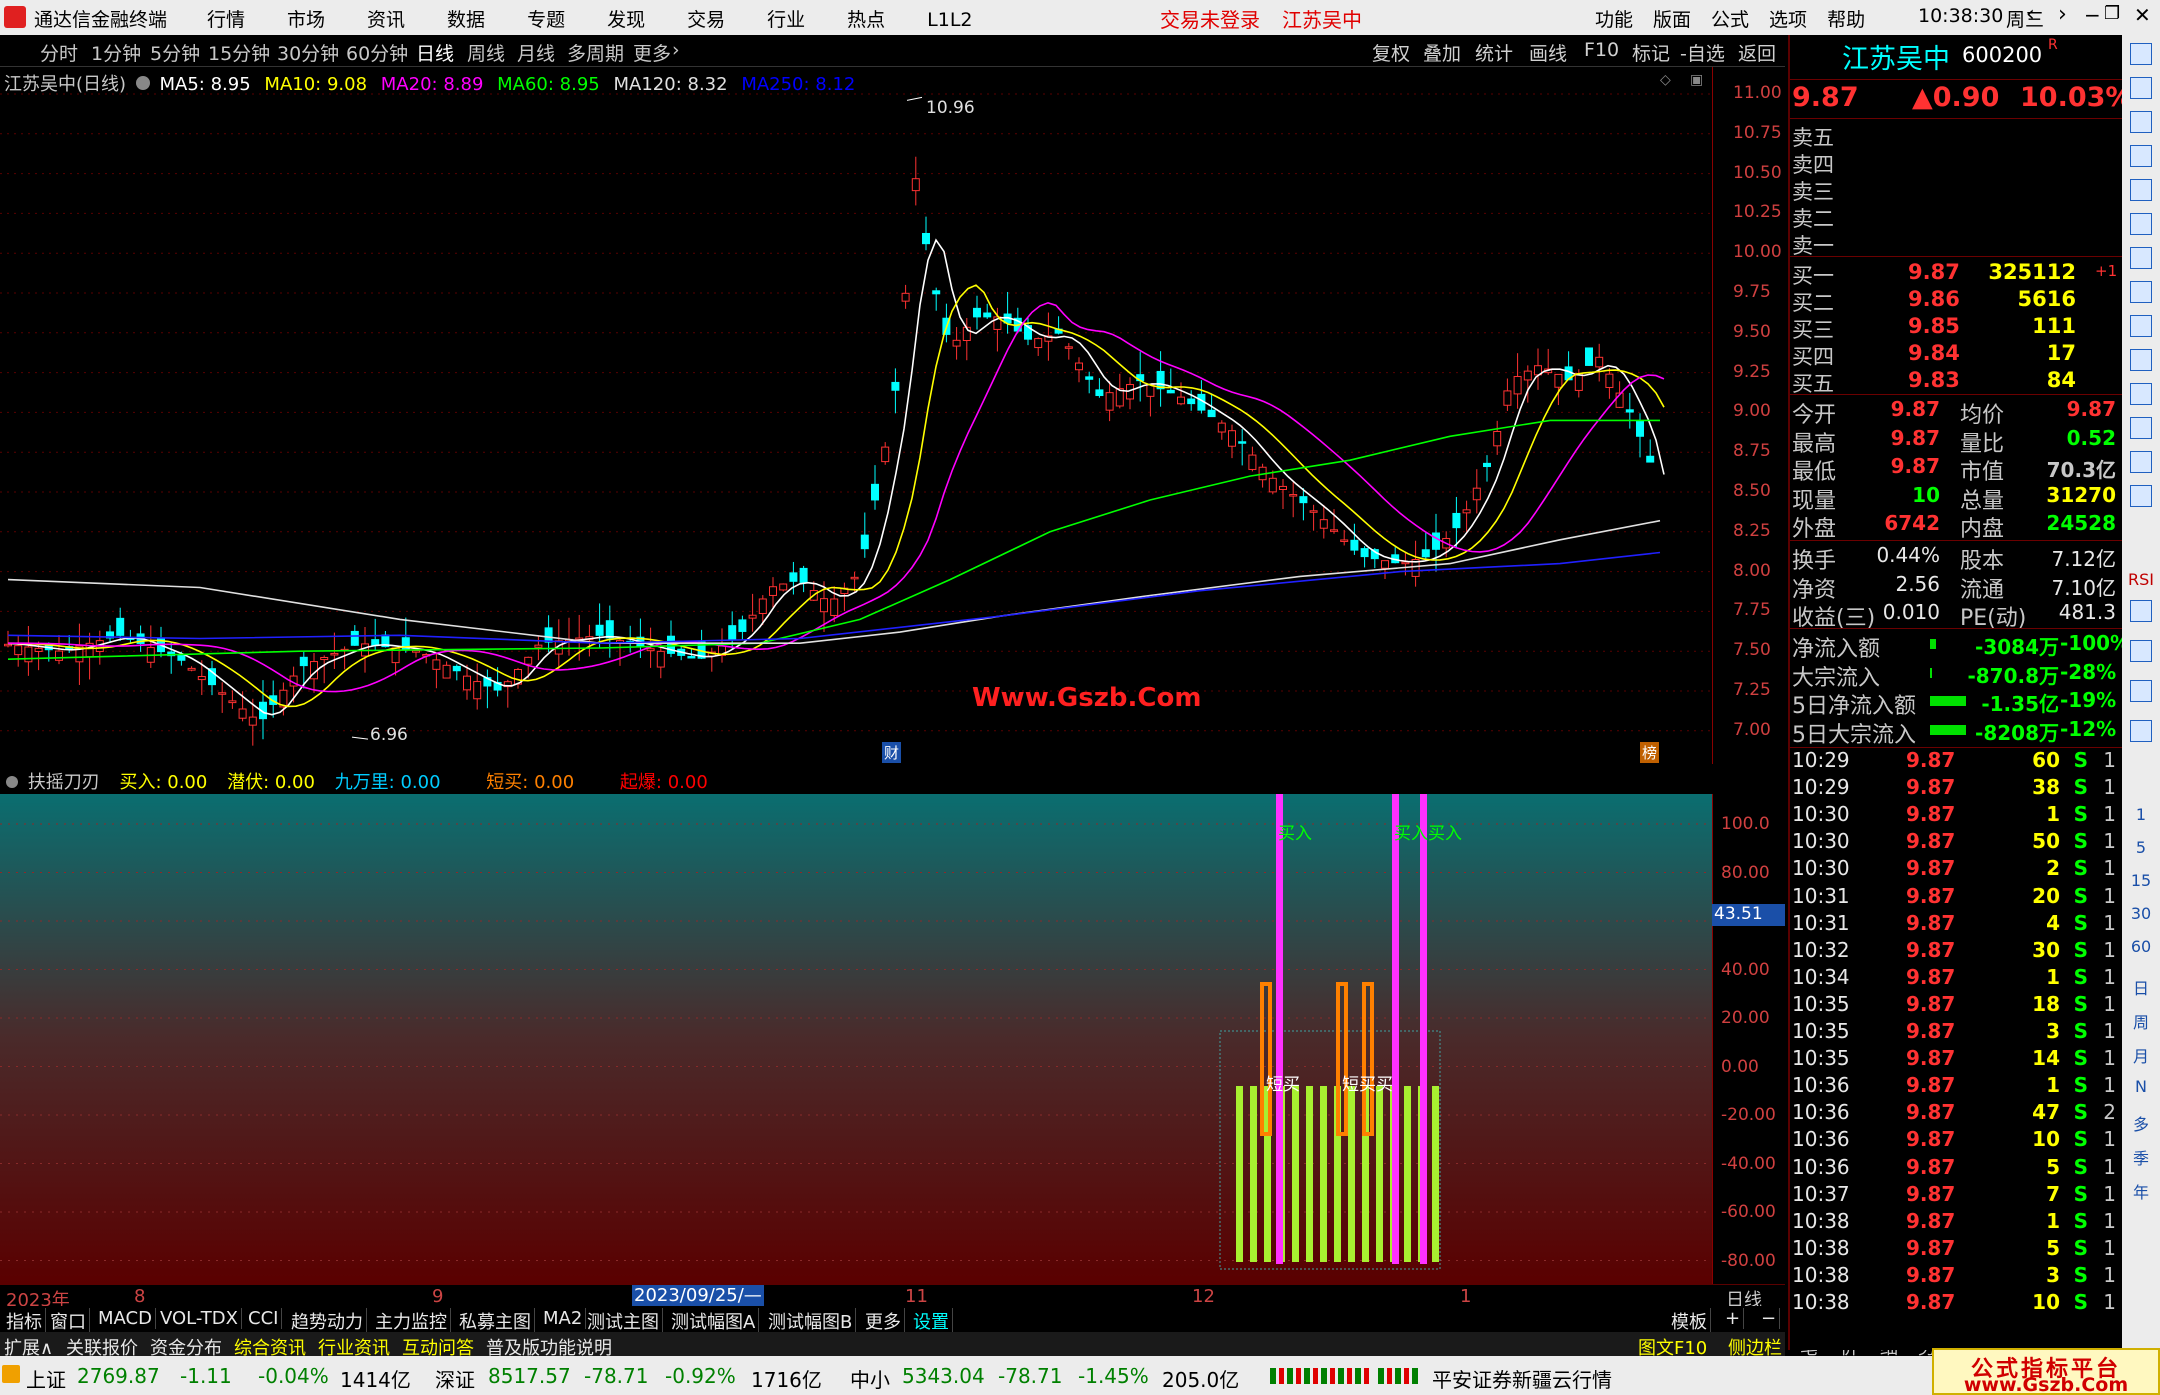 This screenshot has height=1395, width=2160. I want to click on menu-item: 市场, so click(306, 18).